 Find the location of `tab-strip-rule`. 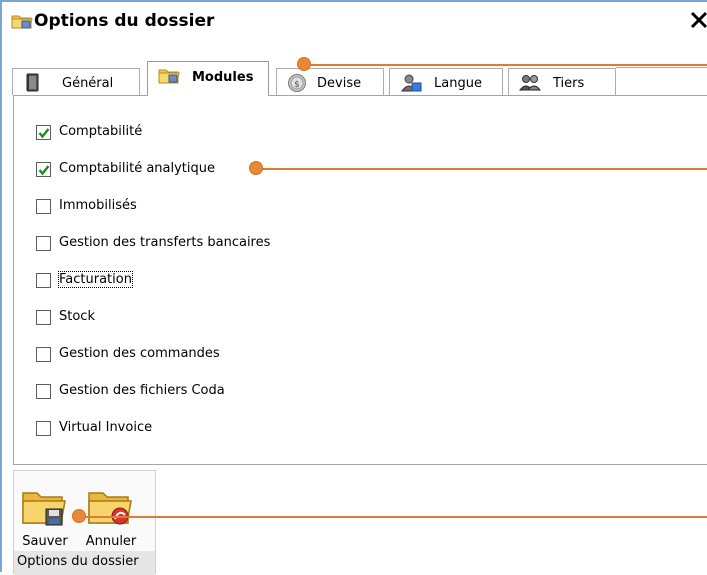

tab-strip-rule is located at coordinates (661, 67).